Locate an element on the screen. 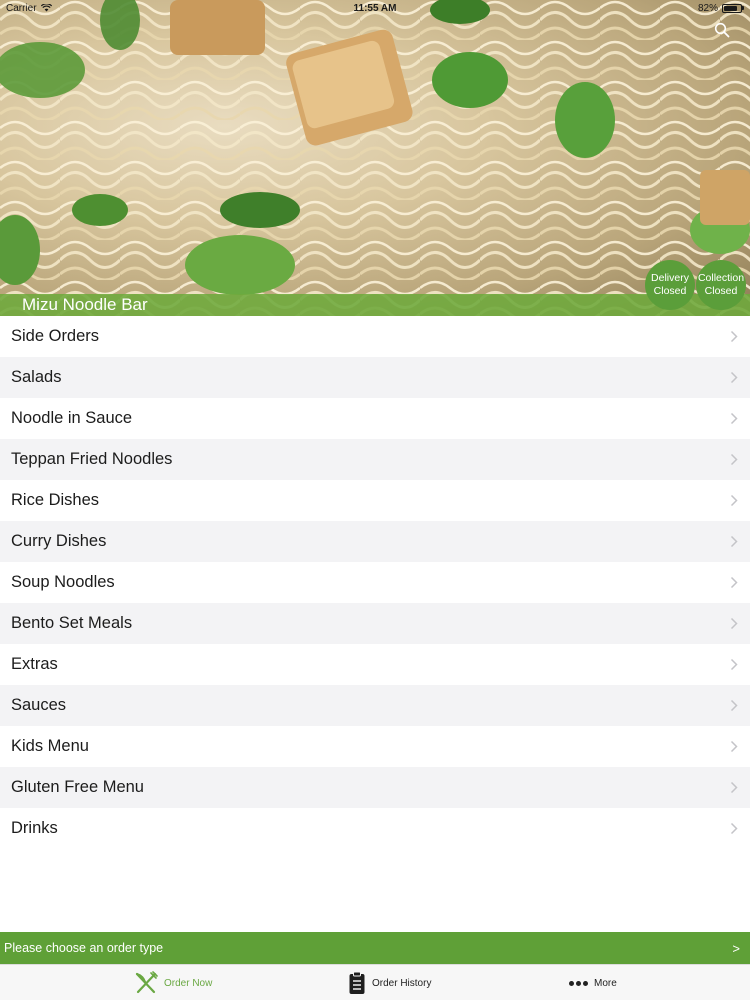  fork-knife-icon is located at coordinates (146, 982).